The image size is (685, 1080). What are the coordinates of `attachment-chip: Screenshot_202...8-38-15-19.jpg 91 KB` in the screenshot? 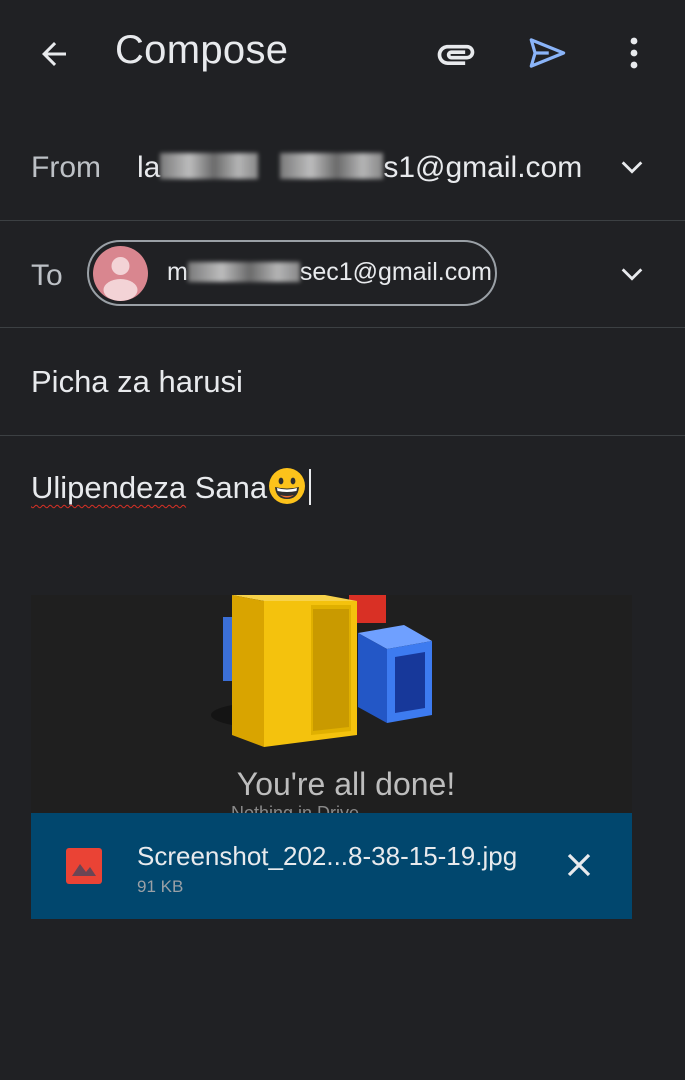 It's located at (331, 866).